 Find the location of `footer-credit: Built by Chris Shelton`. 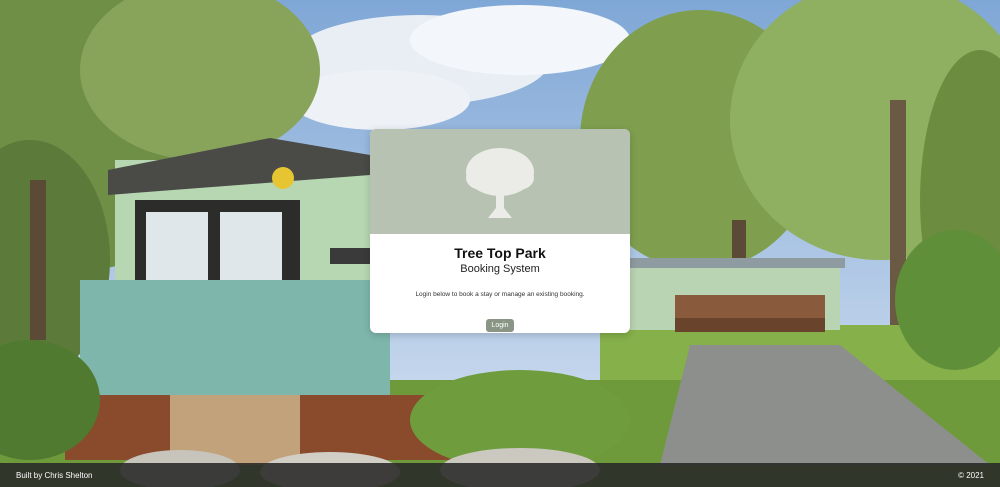

footer-credit: Built by Chris Shelton is located at coordinates (54, 475).